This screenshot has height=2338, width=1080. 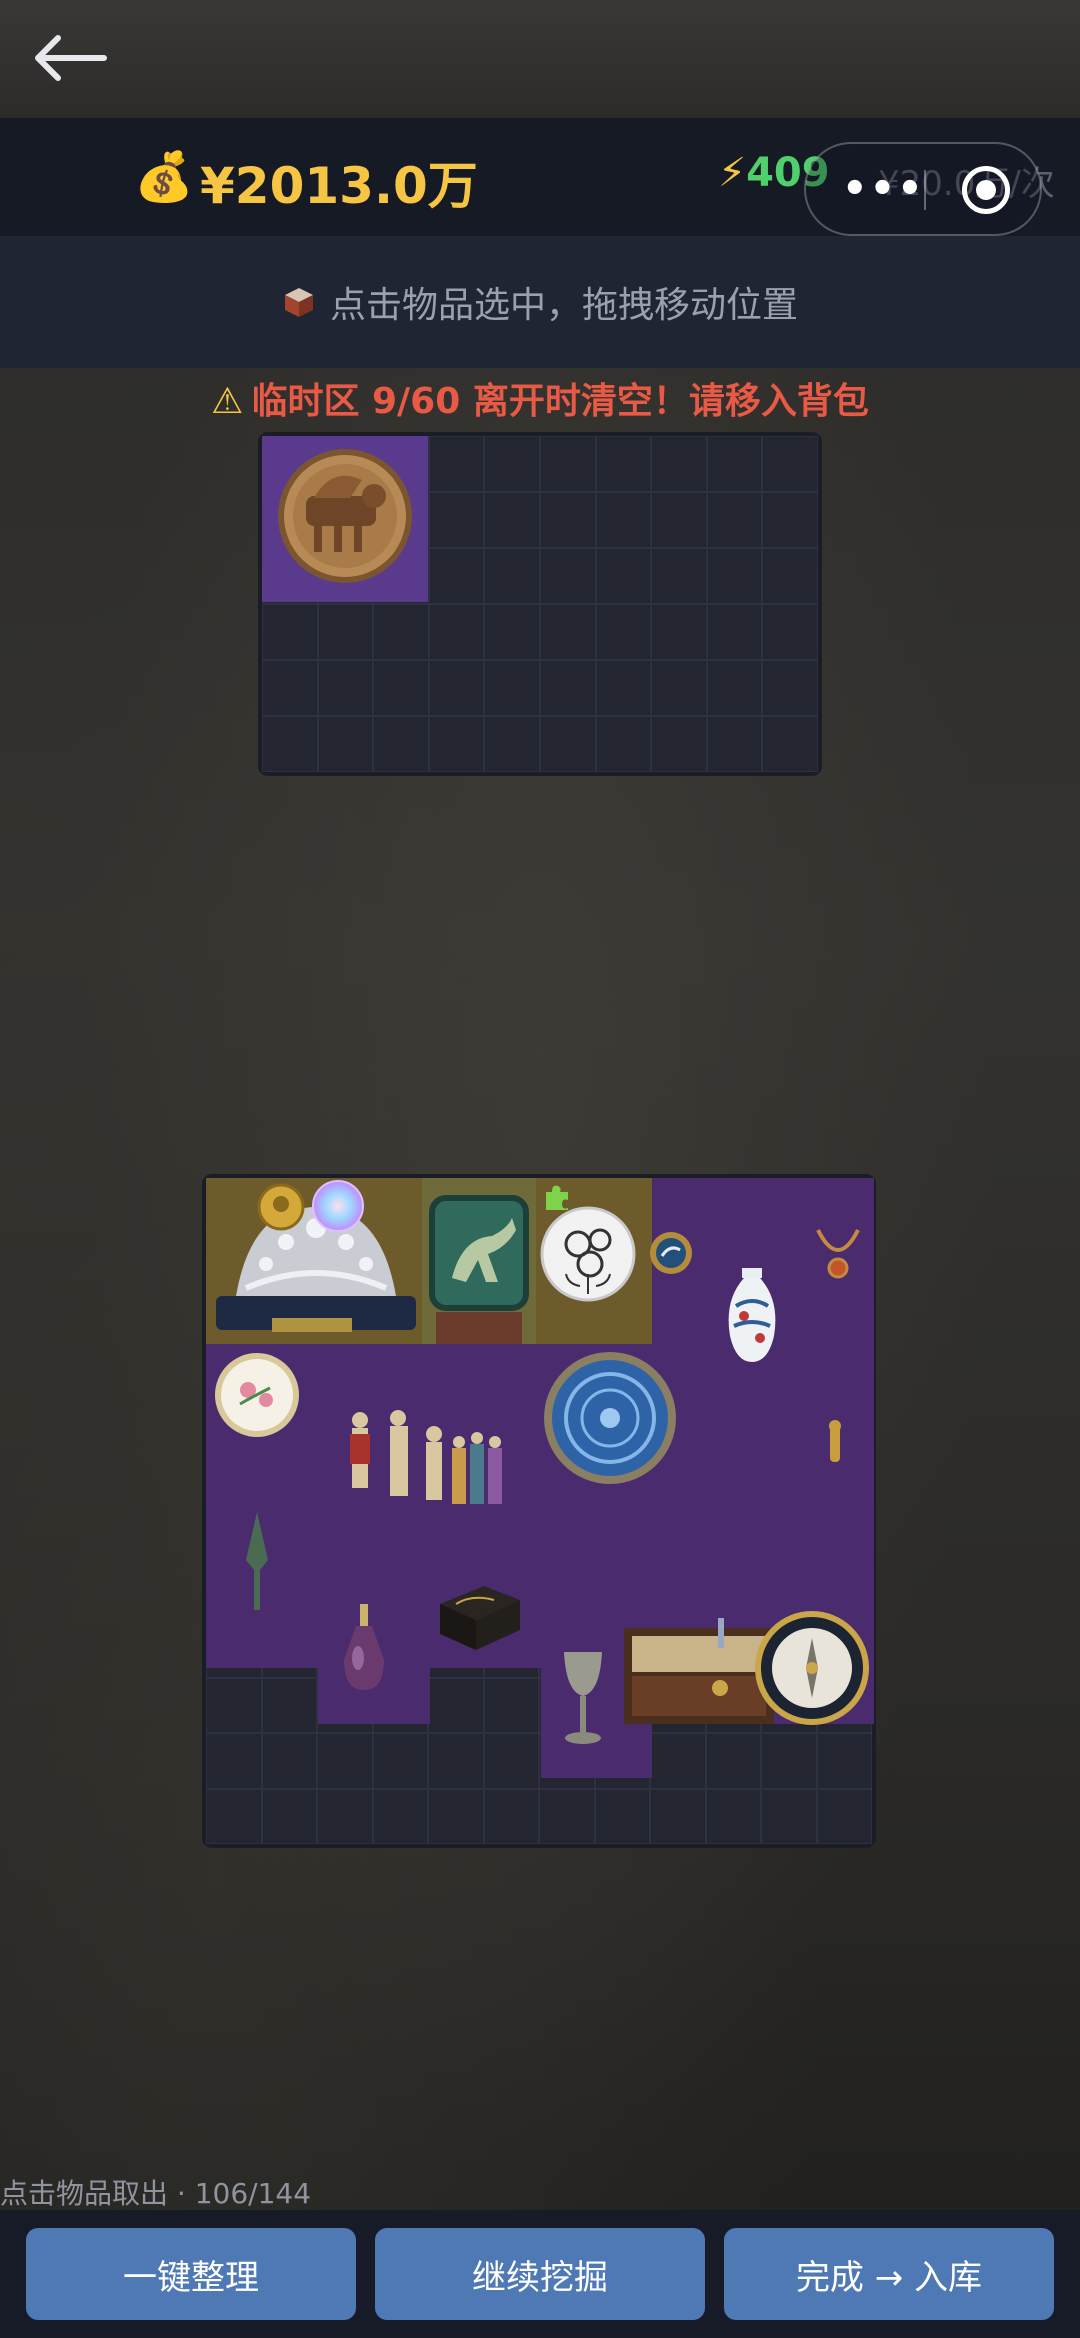 What do you see at coordinates (191, 2274) in the screenshot?
I see `organize-button: 一键整理` at bounding box center [191, 2274].